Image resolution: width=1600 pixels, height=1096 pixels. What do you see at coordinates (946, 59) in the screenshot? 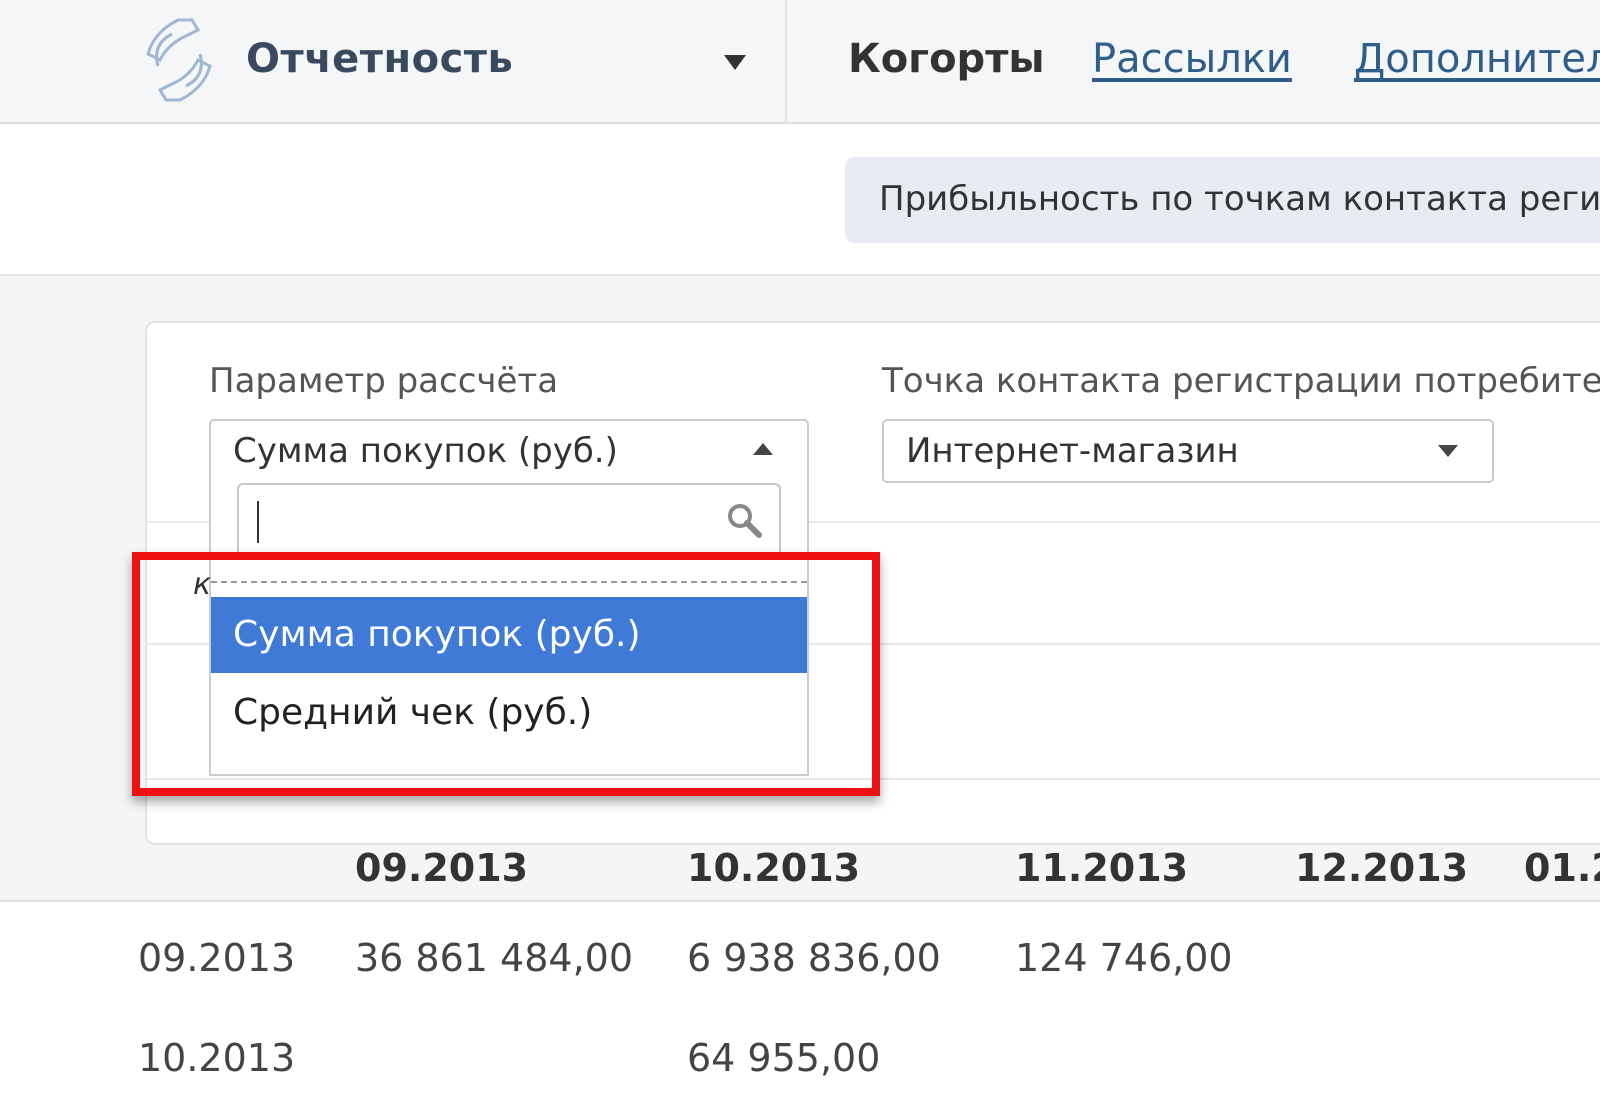
I see `nav-item-cohorts: Когорты` at bounding box center [946, 59].